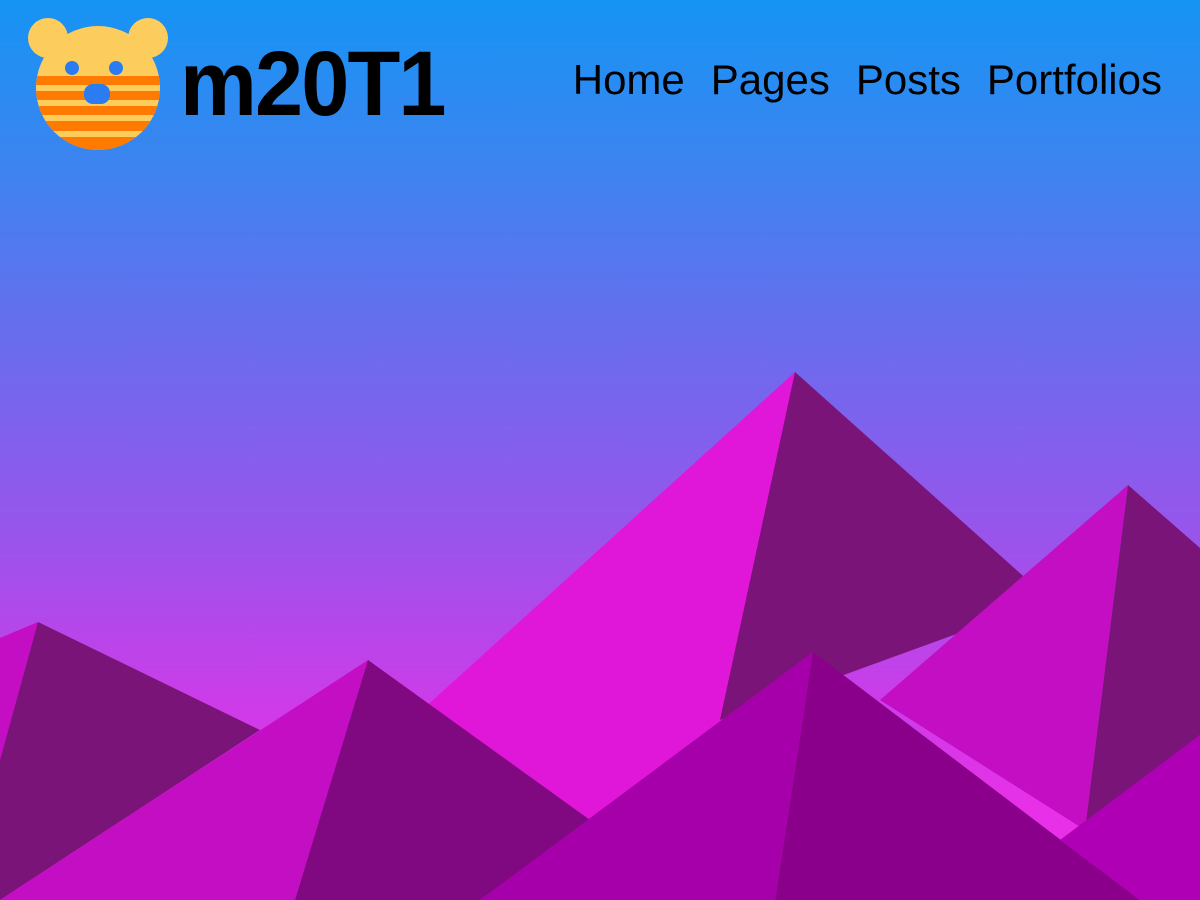 The height and width of the screenshot is (900, 1200). What do you see at coordinates (770, 80) in the screenshot?
I see `nav-item-pages: Pages` at bounding box center [770, 80].